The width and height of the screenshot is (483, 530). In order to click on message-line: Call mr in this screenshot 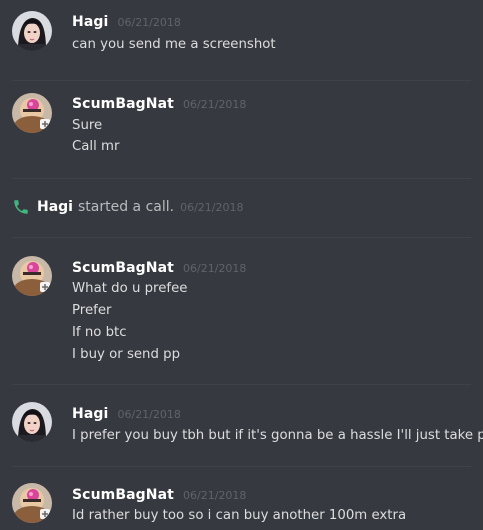, I will do `click(96, 146)`.